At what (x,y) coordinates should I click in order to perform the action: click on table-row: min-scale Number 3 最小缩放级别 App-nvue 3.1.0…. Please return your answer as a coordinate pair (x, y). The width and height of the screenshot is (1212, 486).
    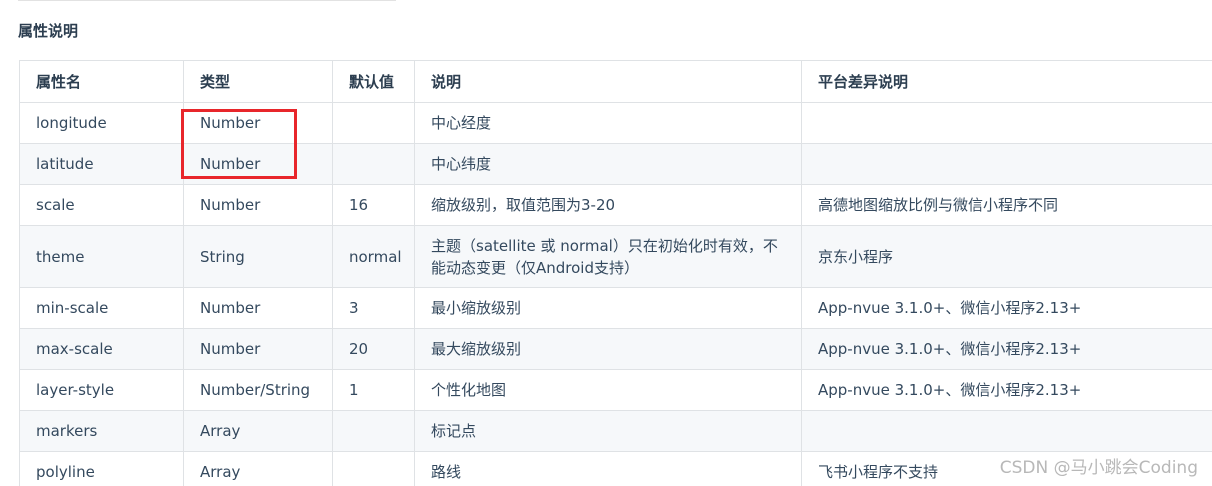
    Looking at the image, I should click on (615, 308).